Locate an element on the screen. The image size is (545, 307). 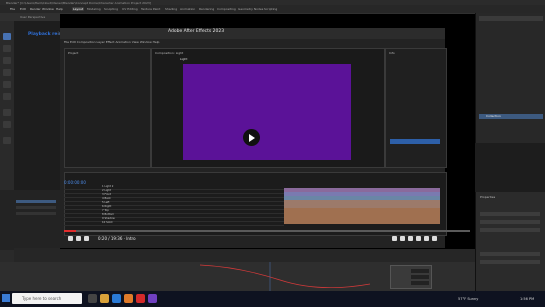
ae-project-panel: Project is located at coordinates (107, 108).